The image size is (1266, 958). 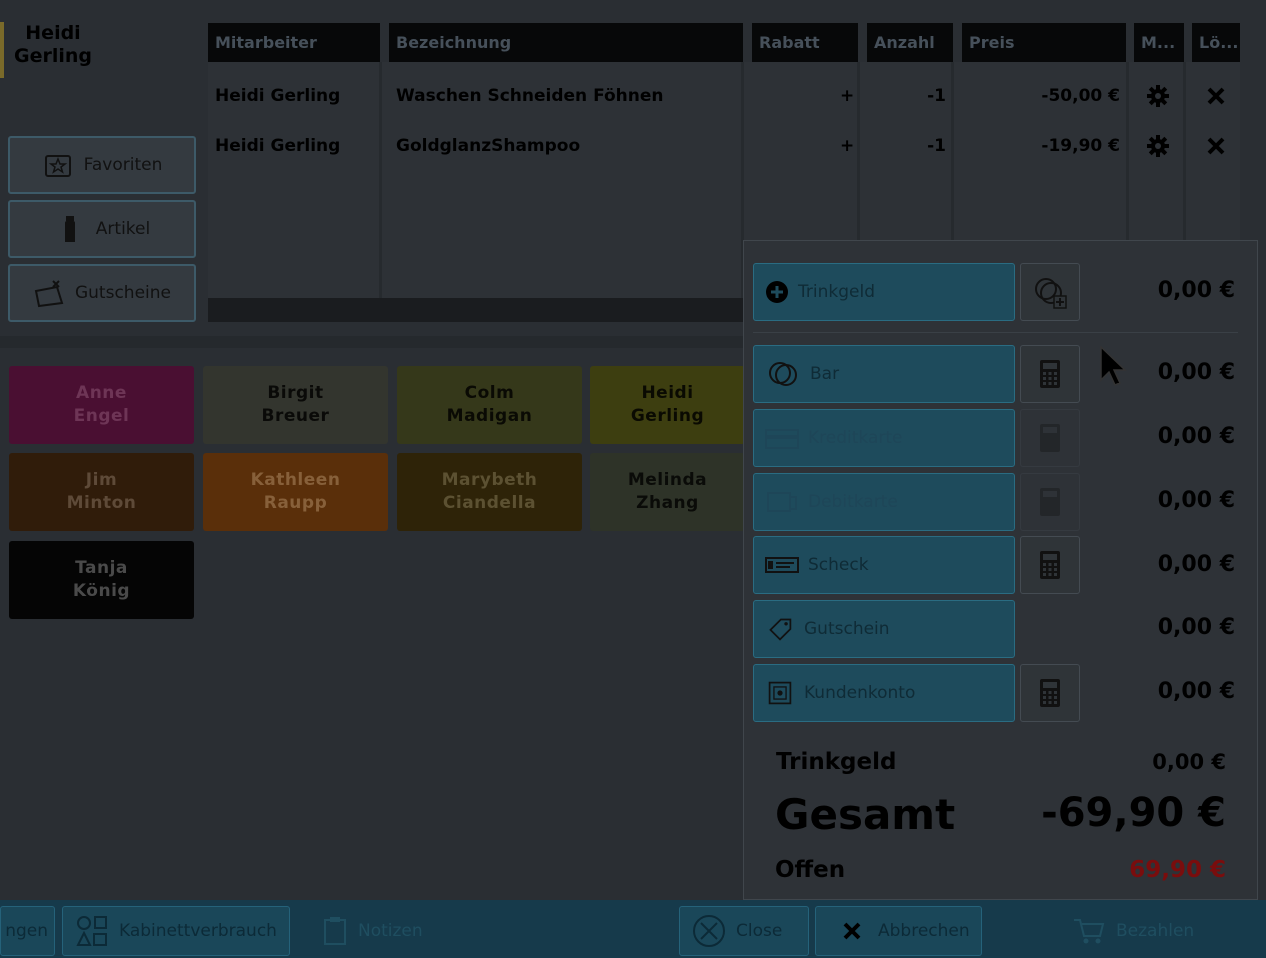 I want to click on col-header-discount: Rabatt, so click(x=805, y=42).